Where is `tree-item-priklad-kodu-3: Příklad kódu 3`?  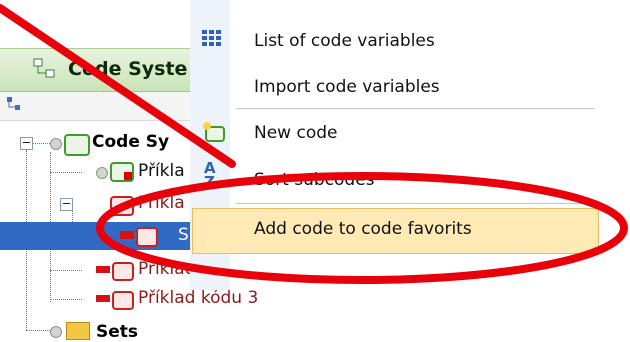 tree-item-priklad-kodu-3: Příklad kódu 3 is located at coordinates (198, 298).